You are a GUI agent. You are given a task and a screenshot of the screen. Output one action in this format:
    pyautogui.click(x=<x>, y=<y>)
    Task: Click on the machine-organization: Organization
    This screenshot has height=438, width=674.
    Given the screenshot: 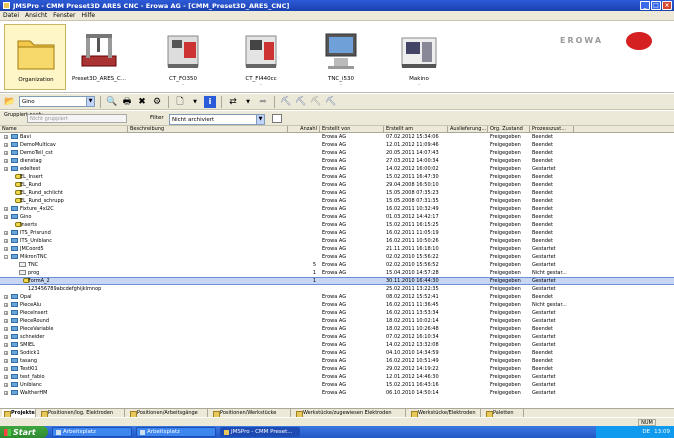 What is the action you would take?
    pyautogui.click(x=35, y=57)
    